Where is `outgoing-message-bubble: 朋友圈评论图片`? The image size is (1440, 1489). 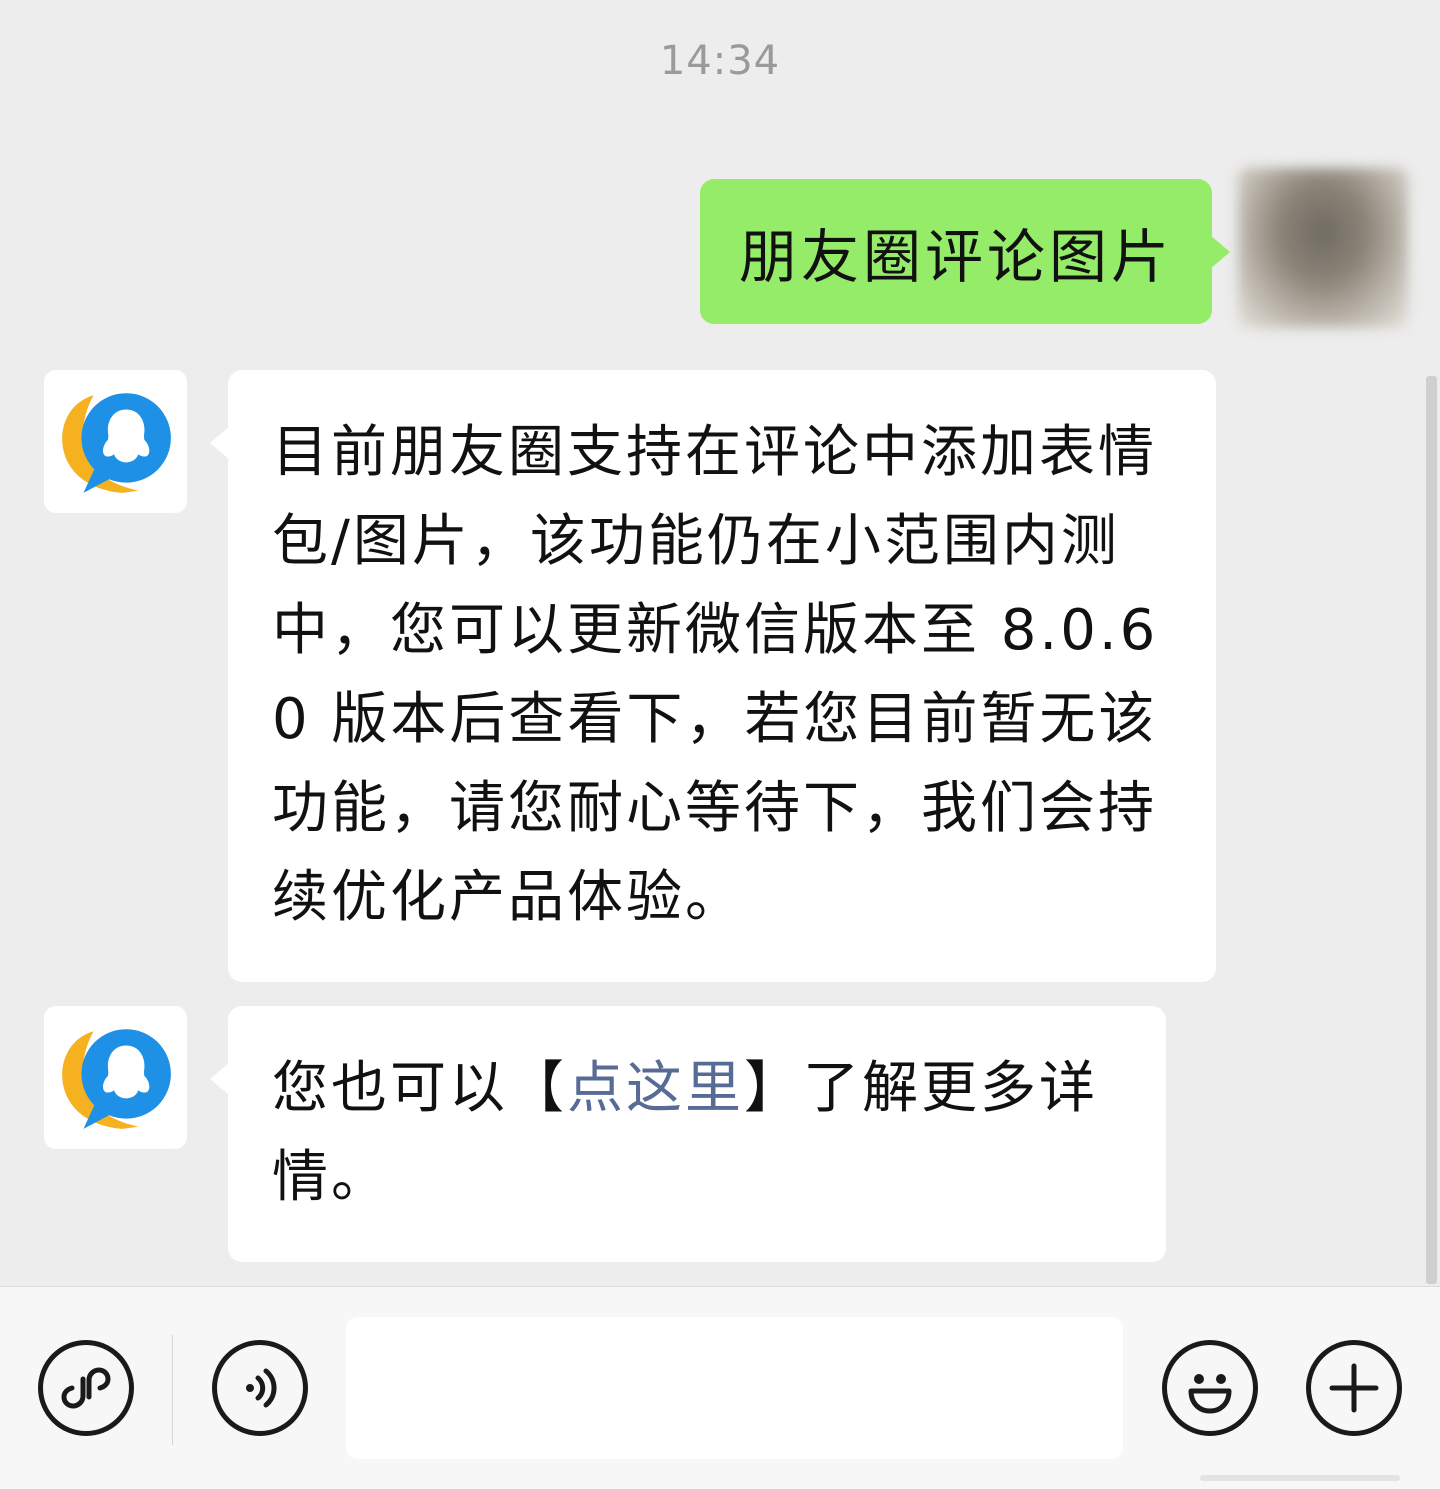
outgoing-message-bubble: 朋友圈评论图片 is located at coordinates (965, 251).